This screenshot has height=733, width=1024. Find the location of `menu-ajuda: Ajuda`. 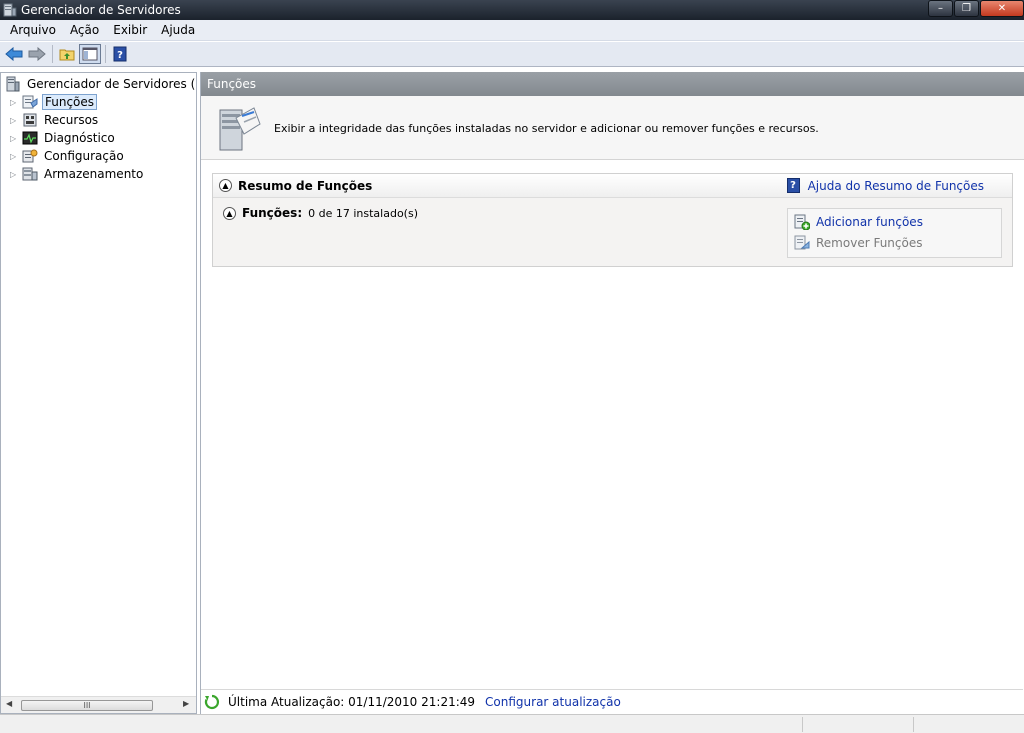

menu-ajuda: Ajuda is located at coordinates (178, 30).